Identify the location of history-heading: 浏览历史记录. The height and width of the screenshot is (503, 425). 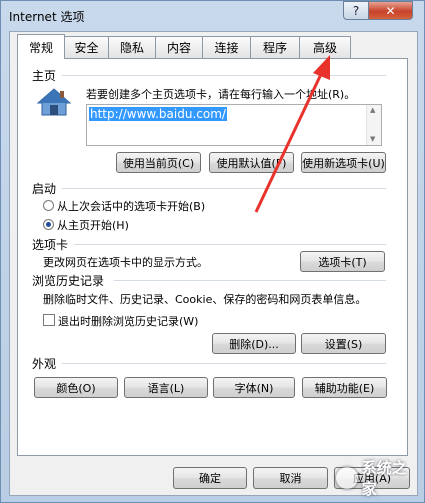
(68, 281).